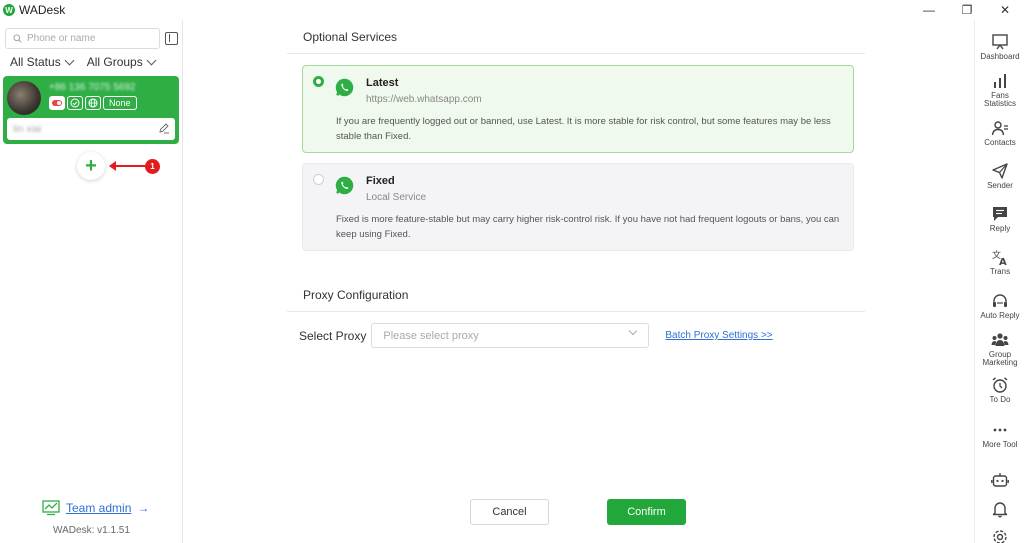  Describe the element at coordinates (1000, 81) in the screenshot. I see `bar-chart-icon` at that location.